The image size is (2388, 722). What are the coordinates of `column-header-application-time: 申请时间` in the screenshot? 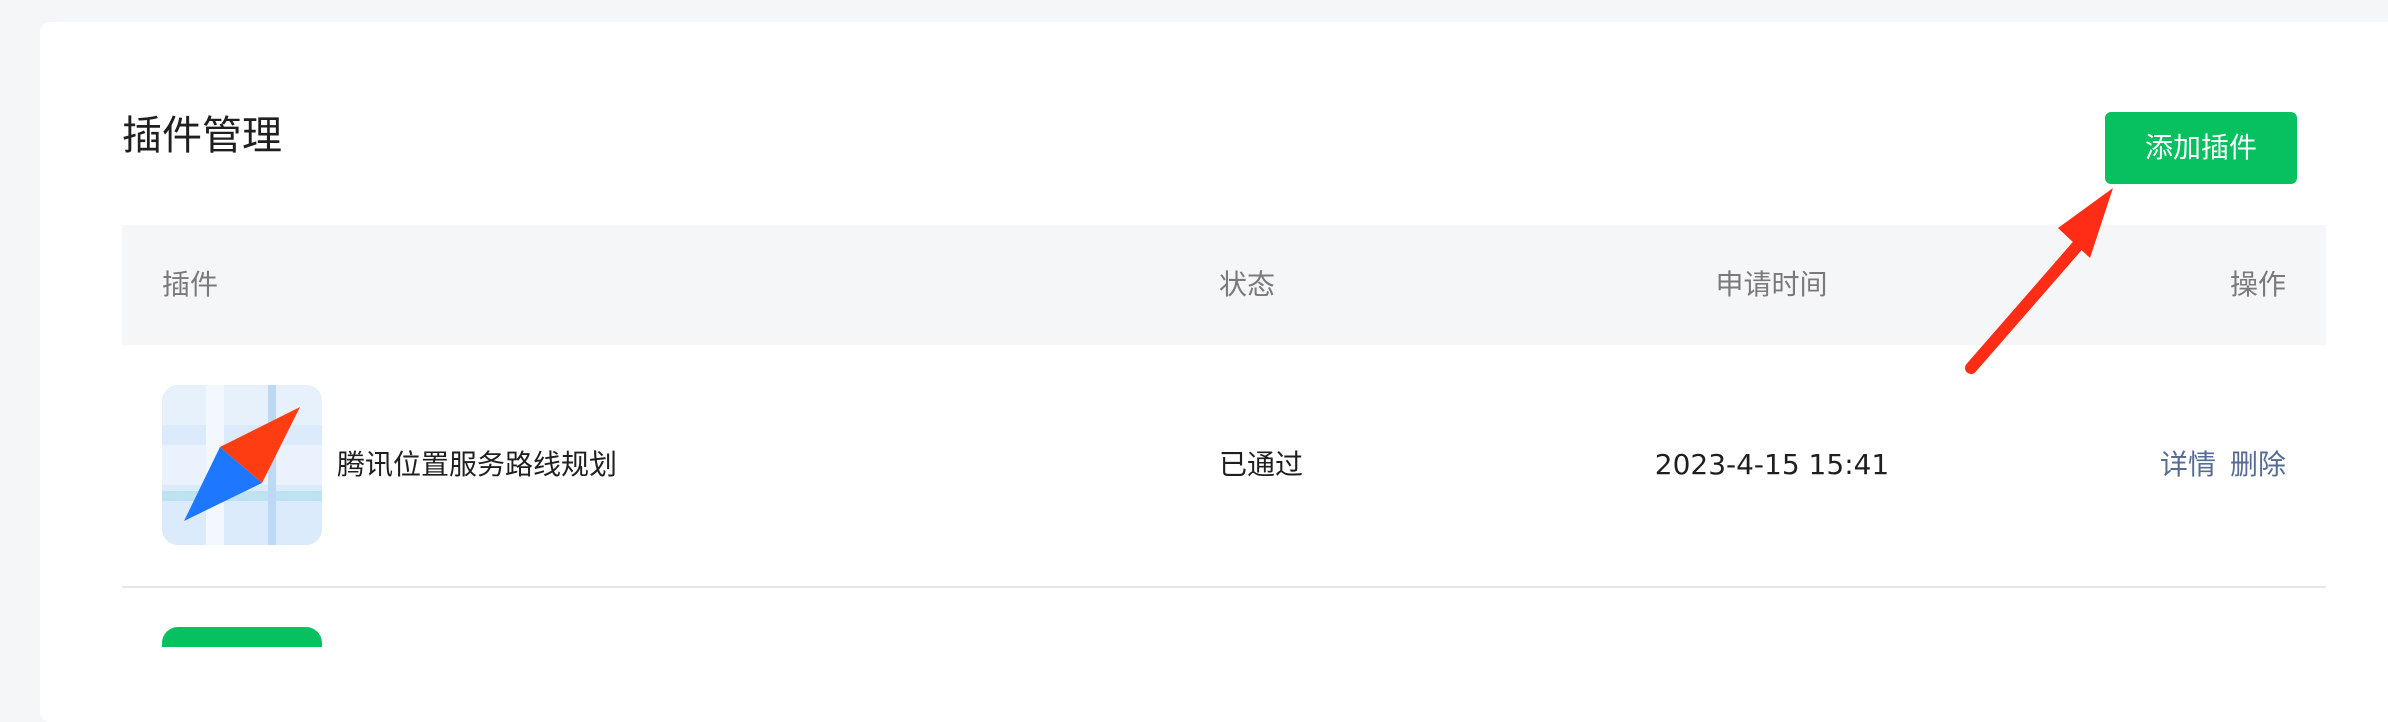 It's located at (1771, 284).